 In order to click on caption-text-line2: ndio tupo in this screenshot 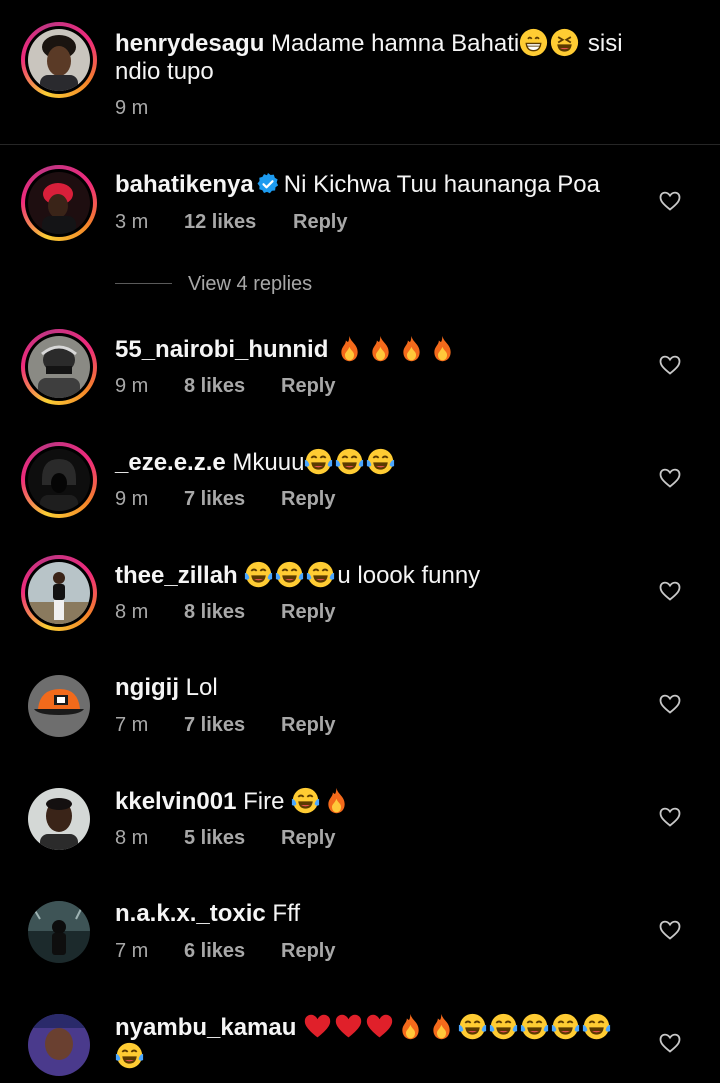, I will do `click(164, 71)`.